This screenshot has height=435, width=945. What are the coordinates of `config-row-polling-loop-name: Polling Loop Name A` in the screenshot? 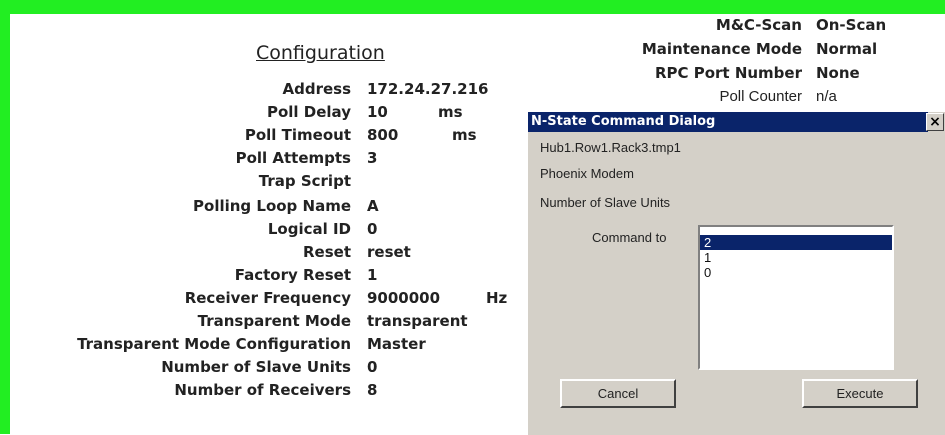 It's located at (260, 207).